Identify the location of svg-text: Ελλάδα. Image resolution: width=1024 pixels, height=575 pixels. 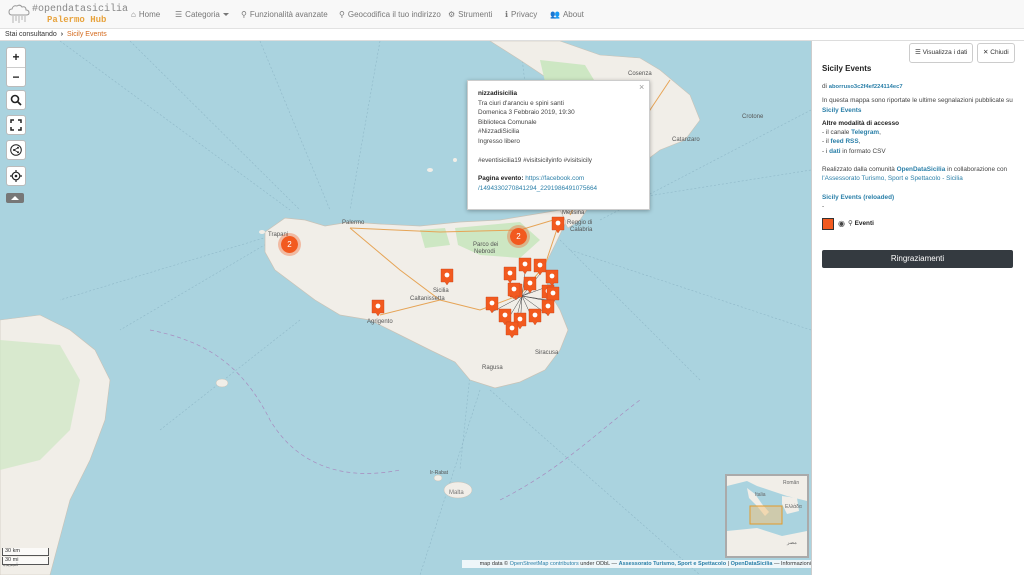
(793, 506).